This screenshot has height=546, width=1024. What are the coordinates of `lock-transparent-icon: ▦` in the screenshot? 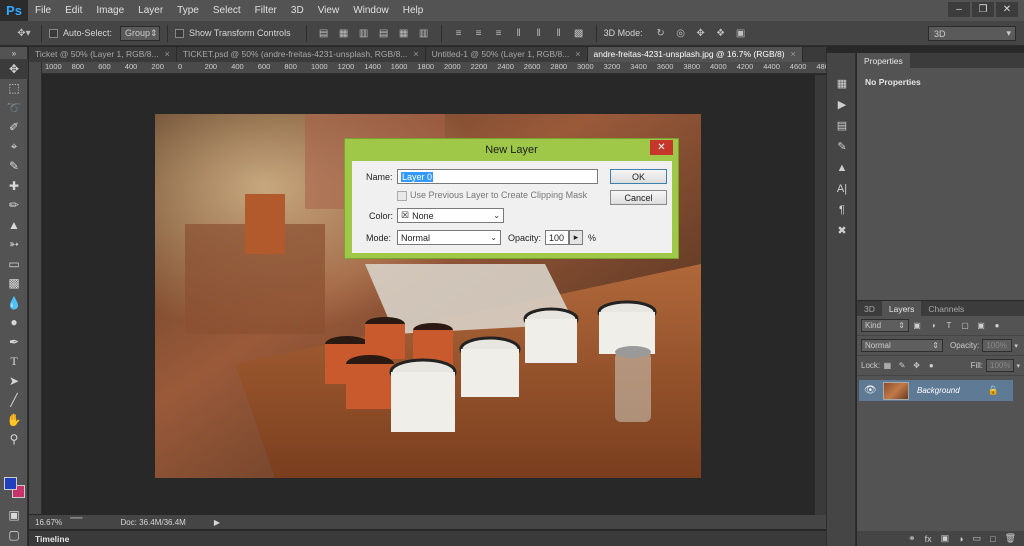 It's located at (887, 366).